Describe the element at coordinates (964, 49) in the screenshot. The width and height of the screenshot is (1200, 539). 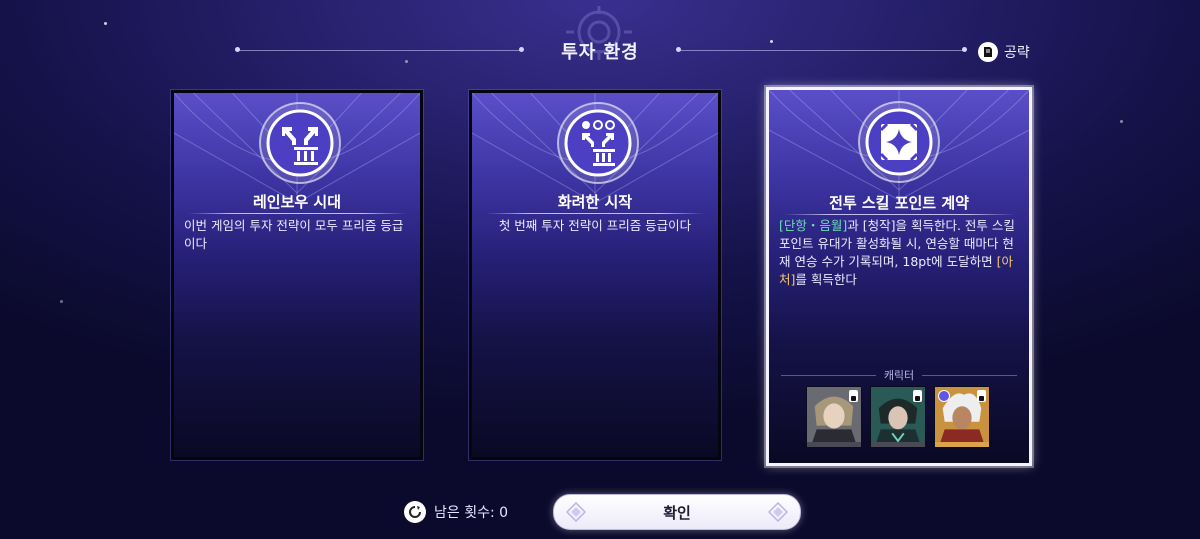
I see `header-dot-right` at that location.